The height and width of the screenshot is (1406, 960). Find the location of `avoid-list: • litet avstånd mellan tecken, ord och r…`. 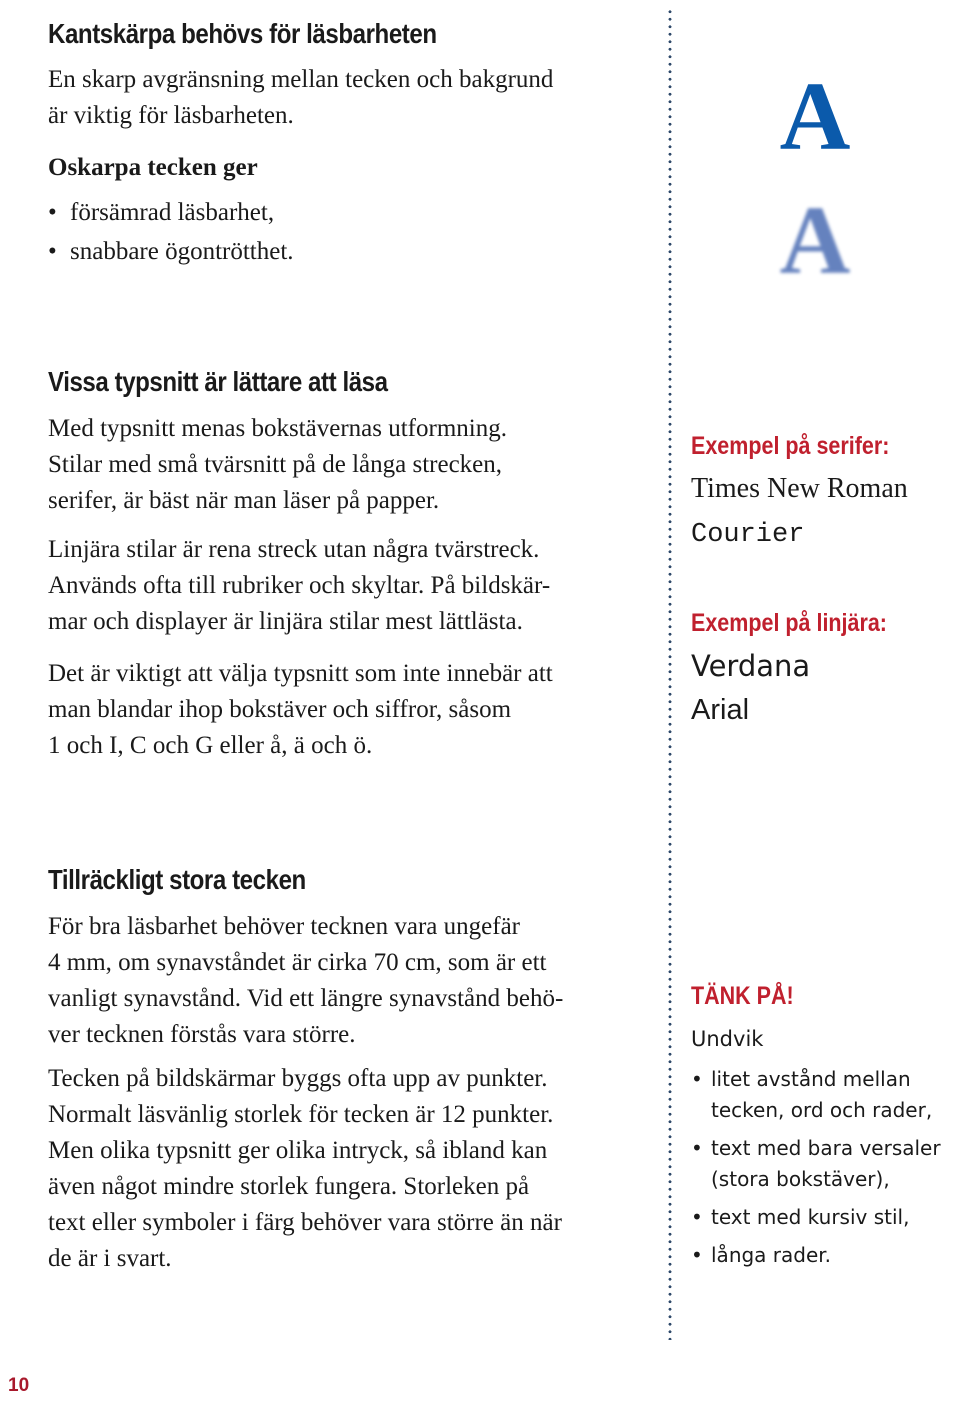

avoid-list: • litet avstånd mellan tecken, ord och r… is located at coordinates (816, 1171).